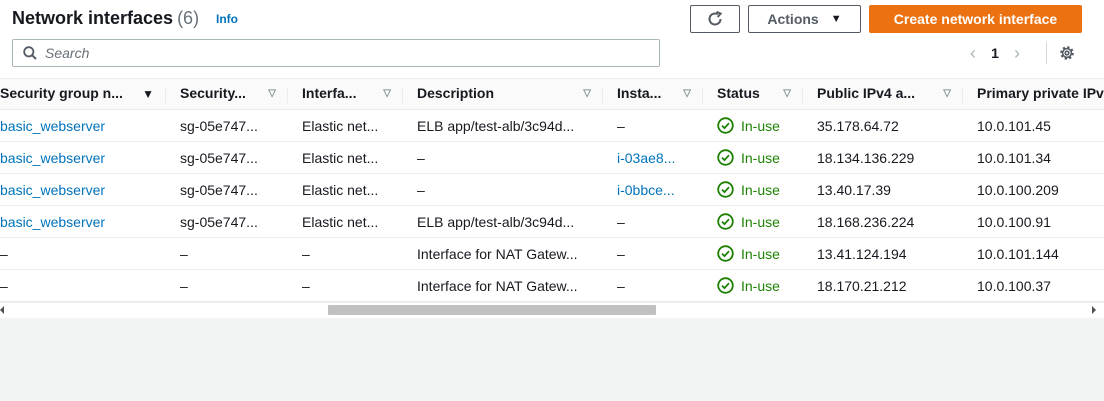 This screenshot has height=401, width=1104. I want to click on cell-primary-private-ipv4: 10.0.100.209, so click(1033, 189).